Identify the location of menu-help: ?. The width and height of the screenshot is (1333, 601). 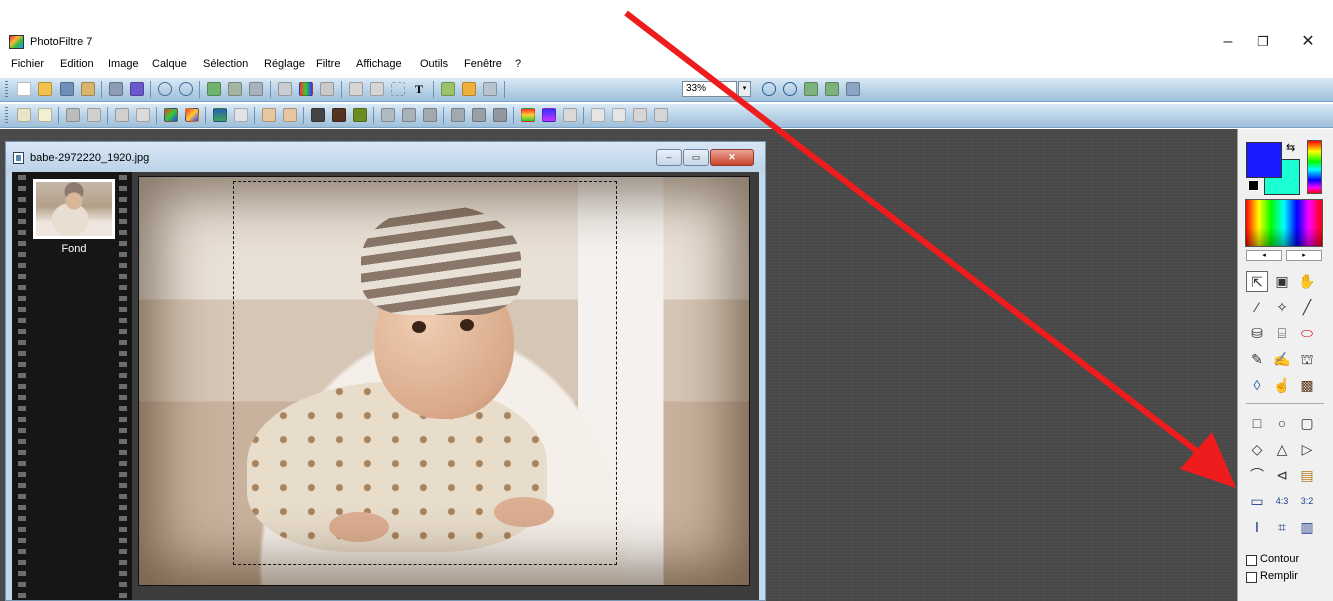
(518, 64).